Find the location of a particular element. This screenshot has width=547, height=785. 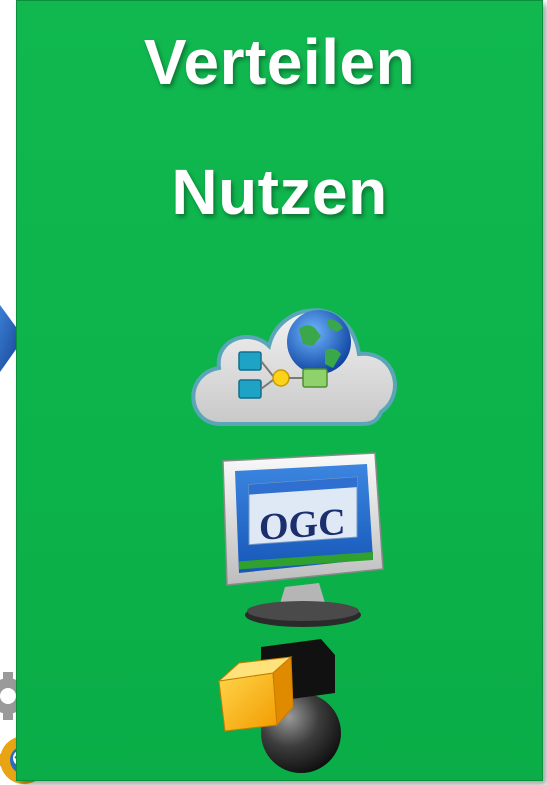

ogc-monitor-icon: OGC is located at coordinates (301, 542).